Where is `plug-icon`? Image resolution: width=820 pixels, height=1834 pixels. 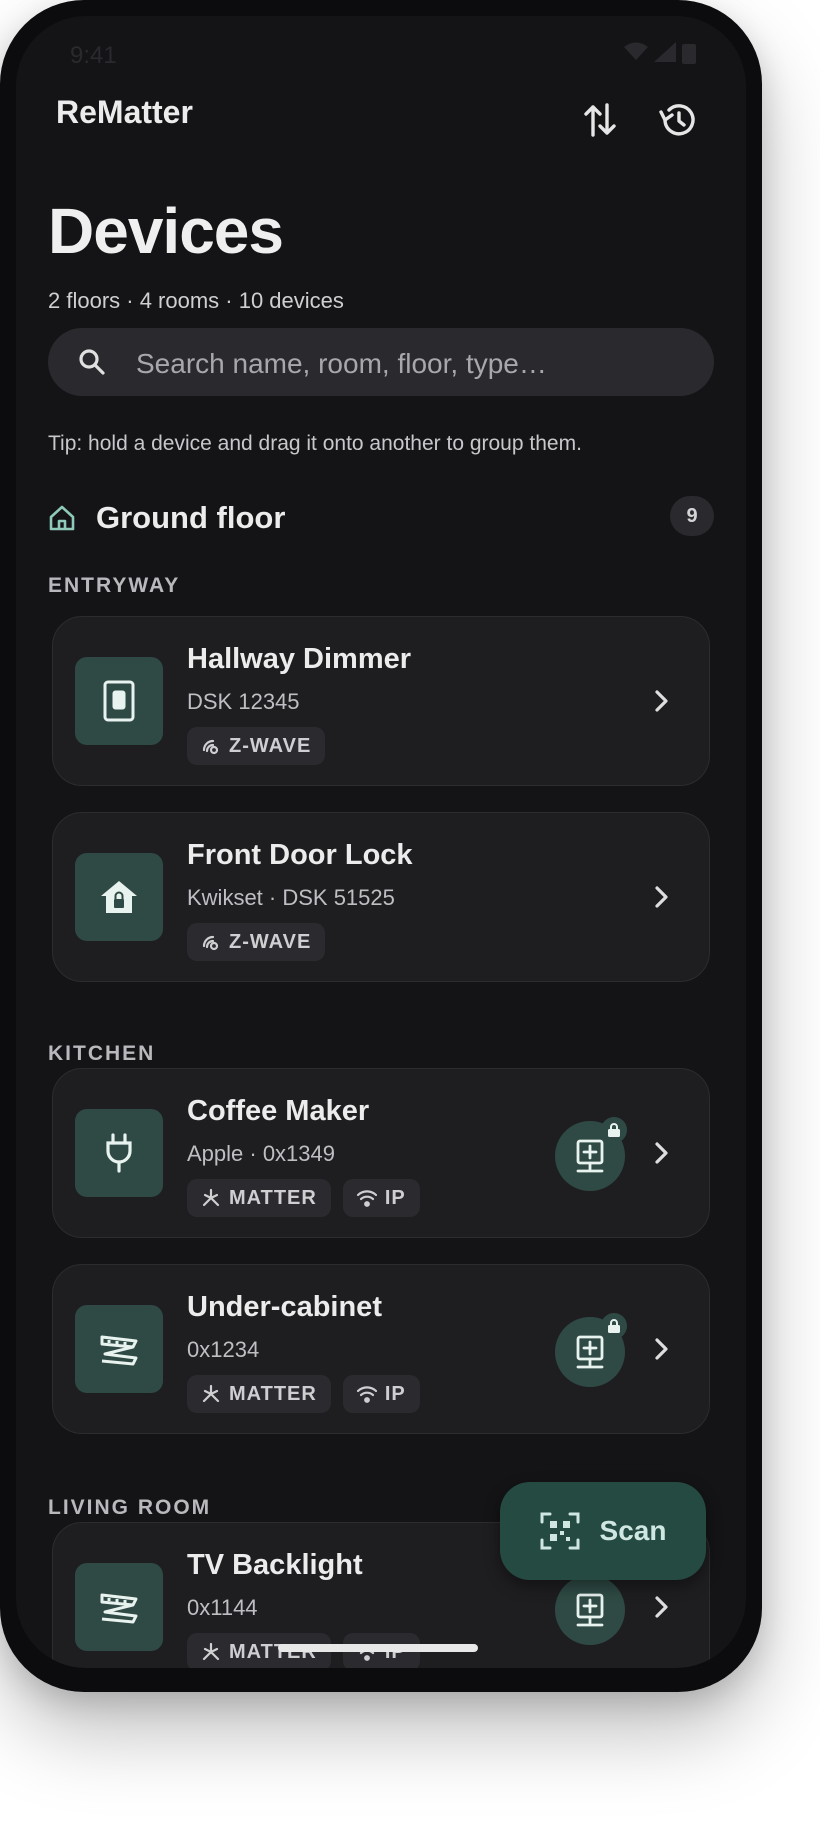 plug-icon is located at coordinates (119, 1153).